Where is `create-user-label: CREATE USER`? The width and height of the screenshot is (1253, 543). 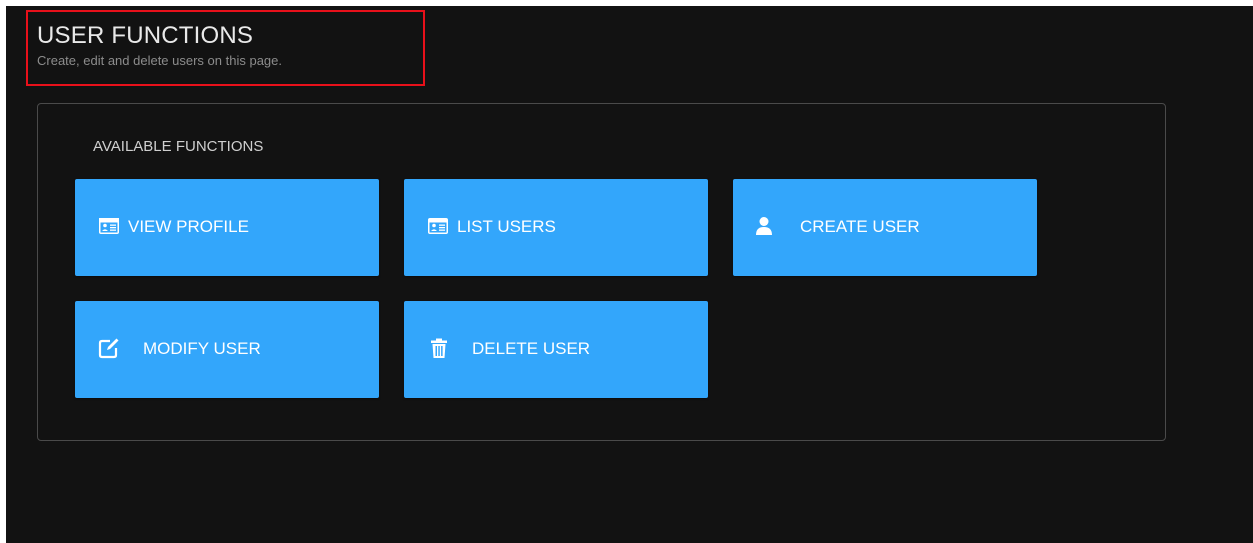 create-user-label: CREATE USER is located at coordinates (860, 226).